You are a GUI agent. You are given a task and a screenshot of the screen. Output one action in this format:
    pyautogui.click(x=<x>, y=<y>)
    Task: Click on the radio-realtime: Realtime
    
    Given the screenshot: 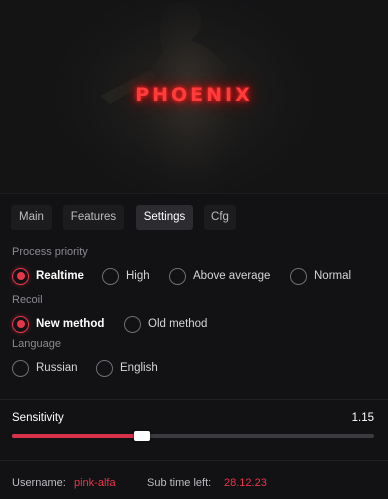 What is the action you would take?
    pyautogui.click(x=48, y=276)
    